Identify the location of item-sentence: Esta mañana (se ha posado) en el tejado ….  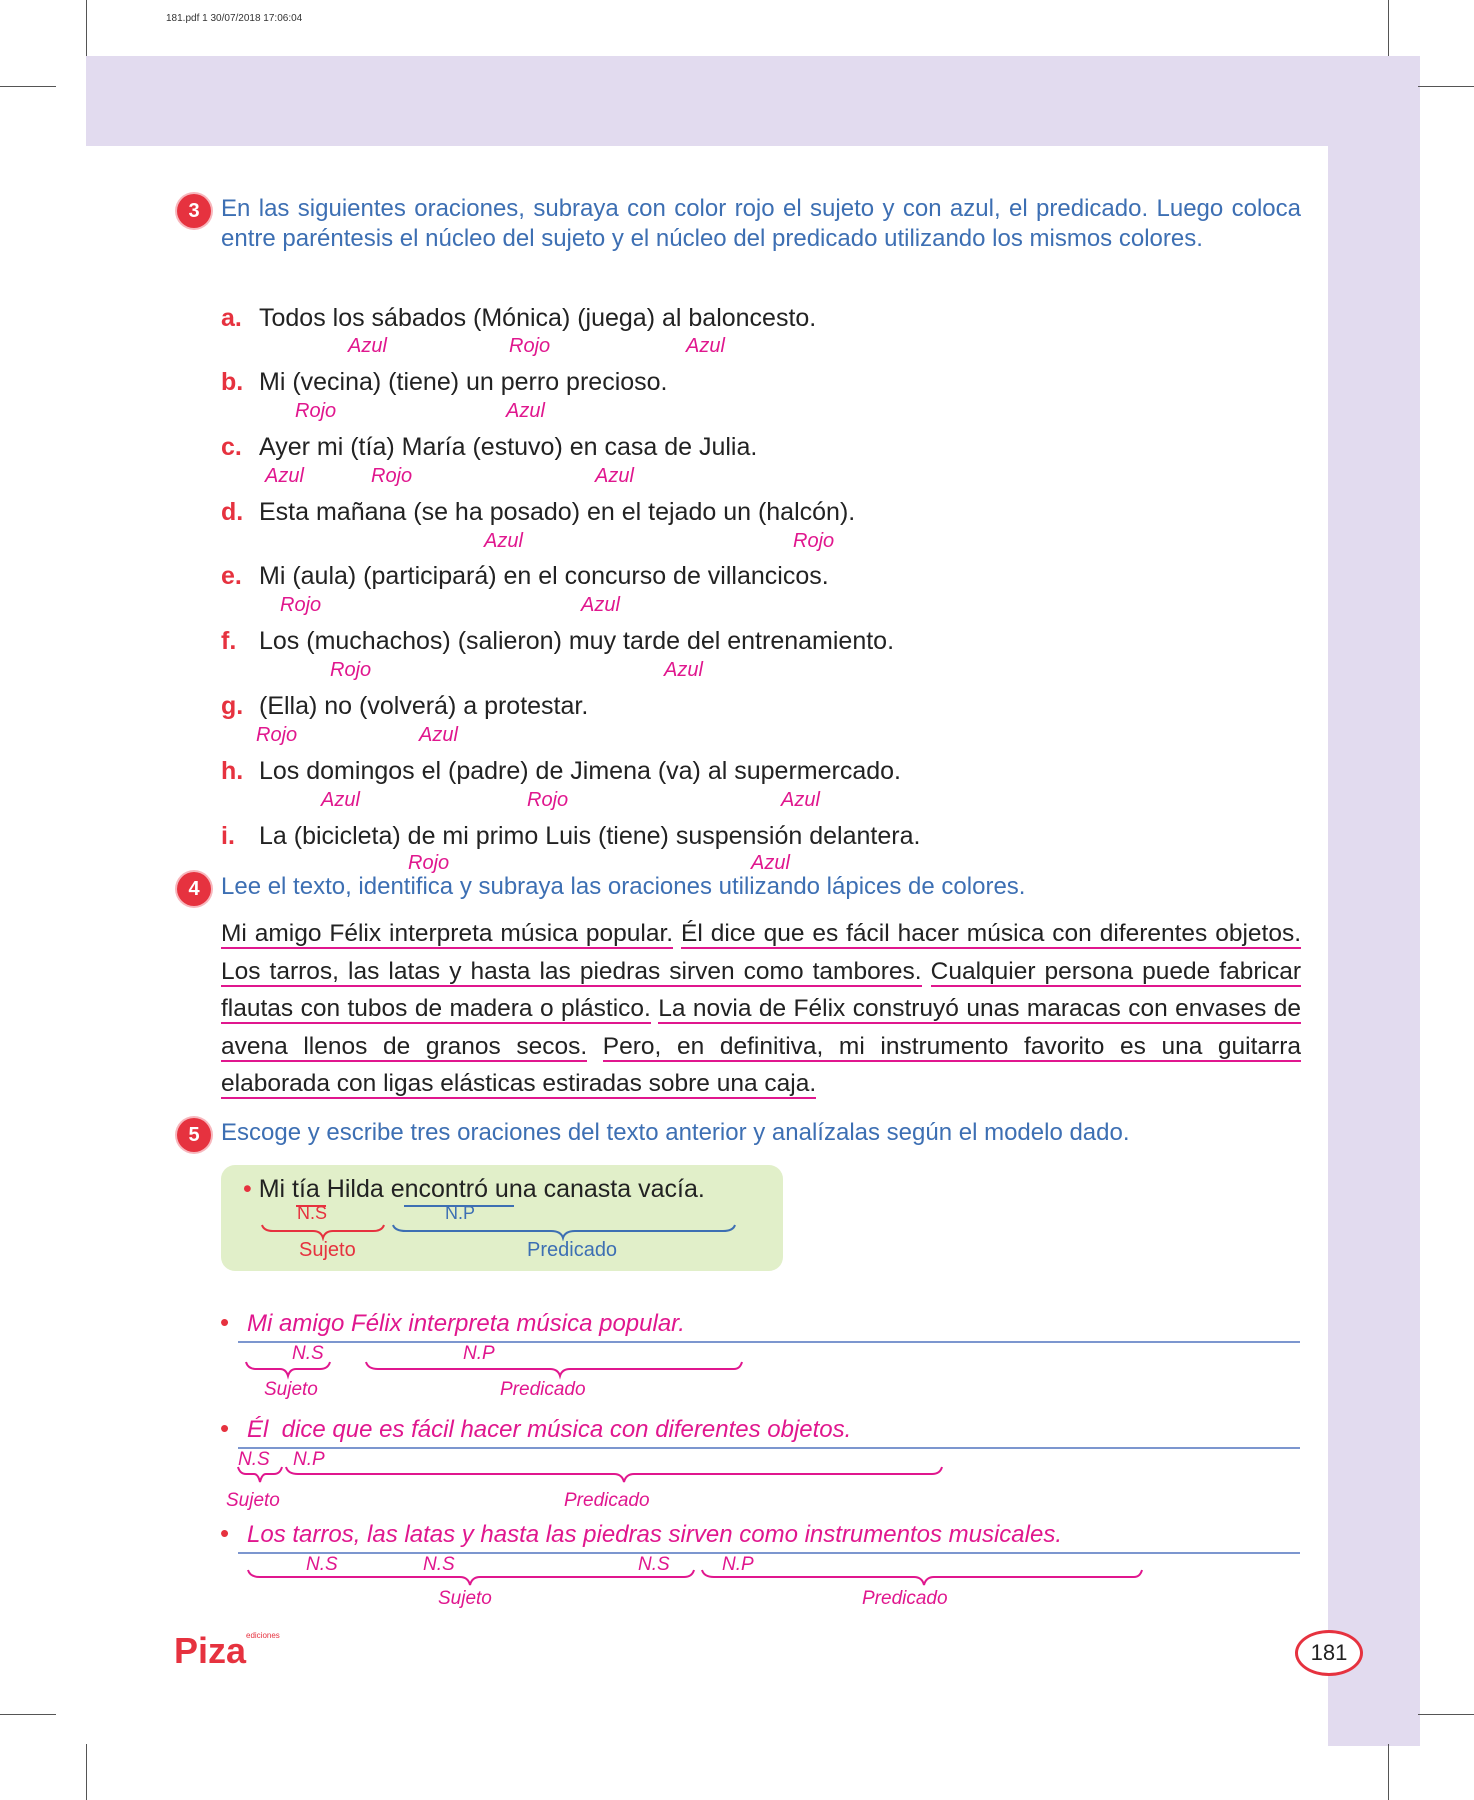
(557, 512).